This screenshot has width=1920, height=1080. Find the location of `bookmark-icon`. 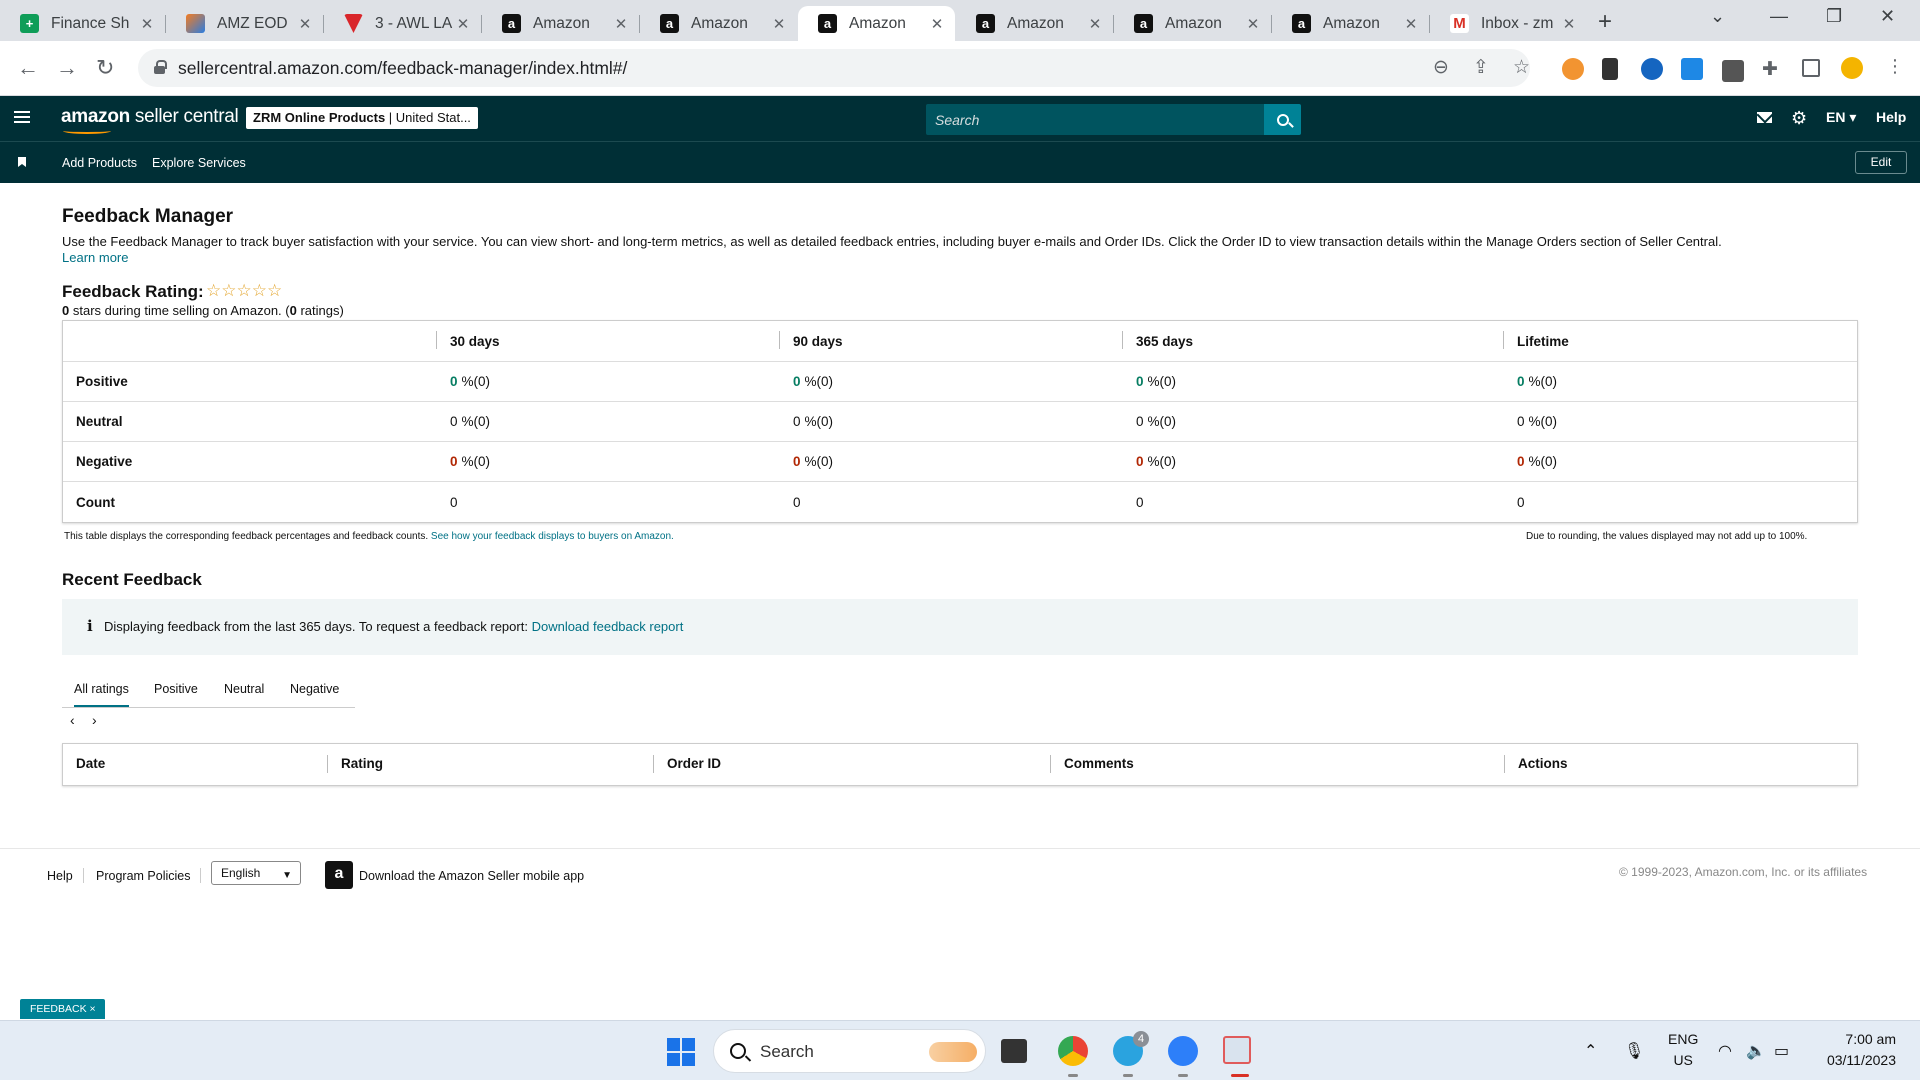

bookmark-icon is located at coordinates (22, 162).